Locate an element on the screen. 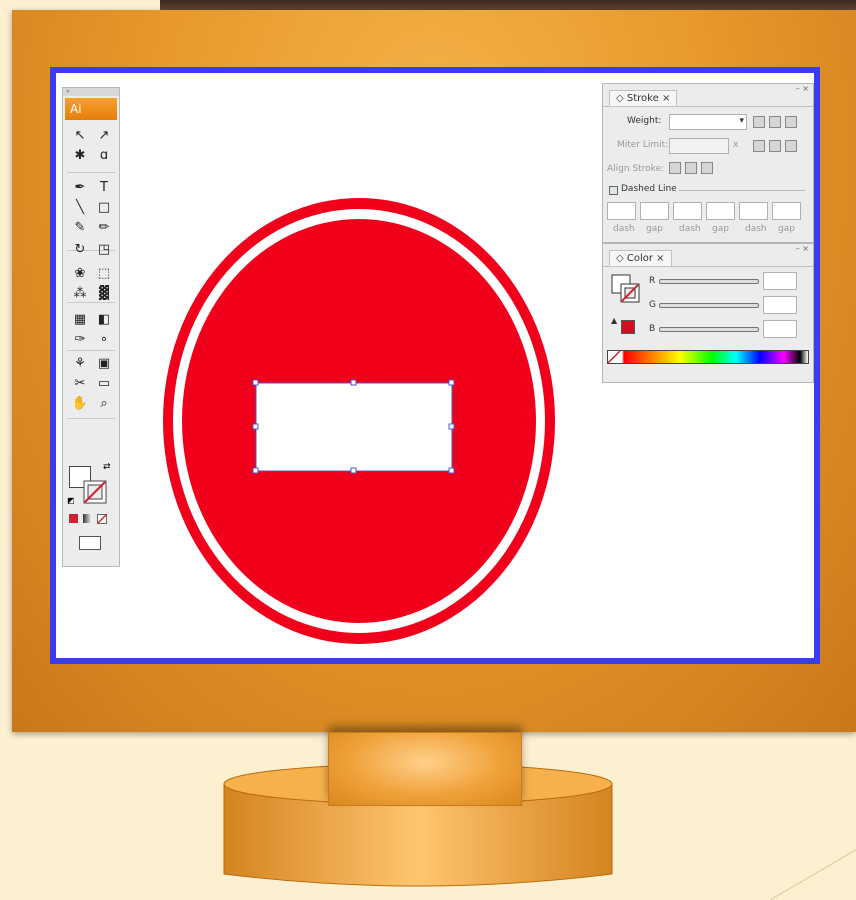 The width and height of the screenshot is (856, 900). tab-stroke: ◇ Stroke × is located at coordinates (643, 98).